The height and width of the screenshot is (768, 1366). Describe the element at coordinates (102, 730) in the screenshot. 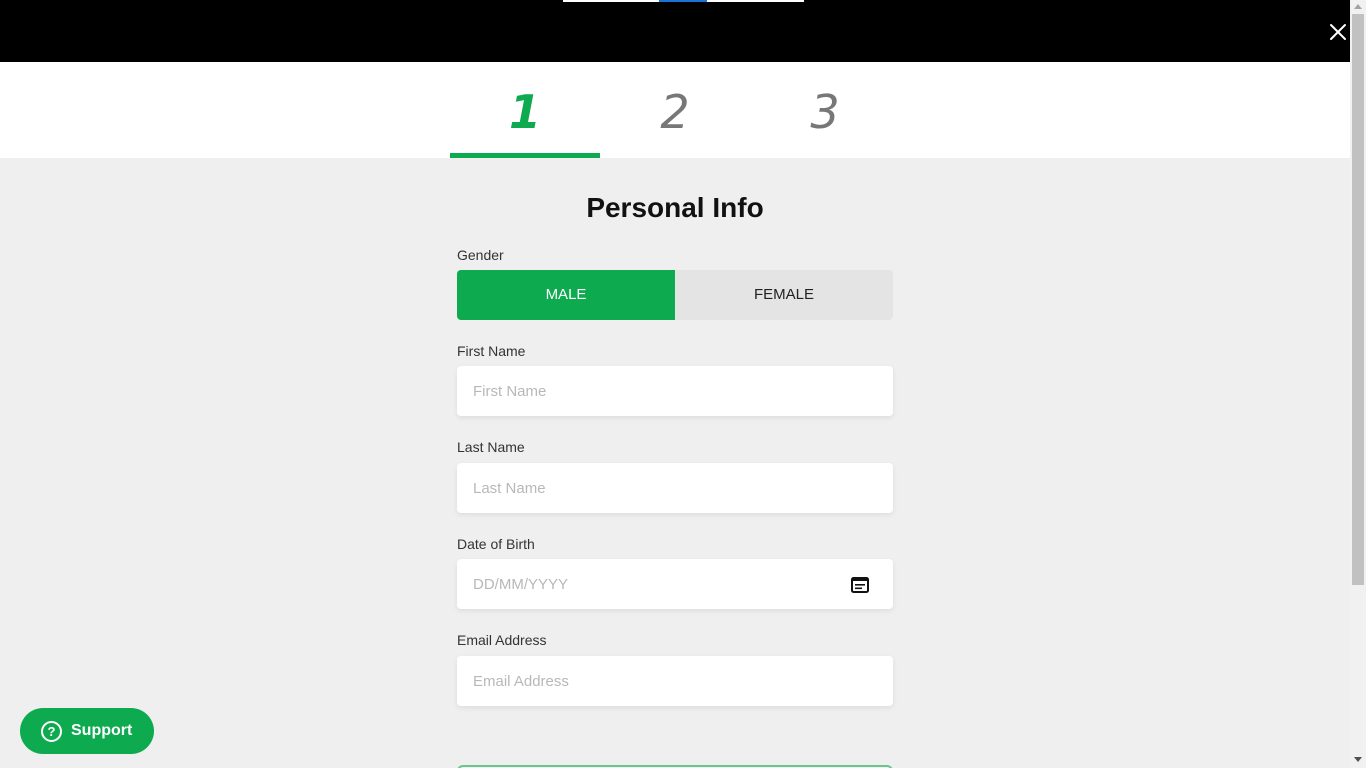

I see `support-label: Support` at that location.